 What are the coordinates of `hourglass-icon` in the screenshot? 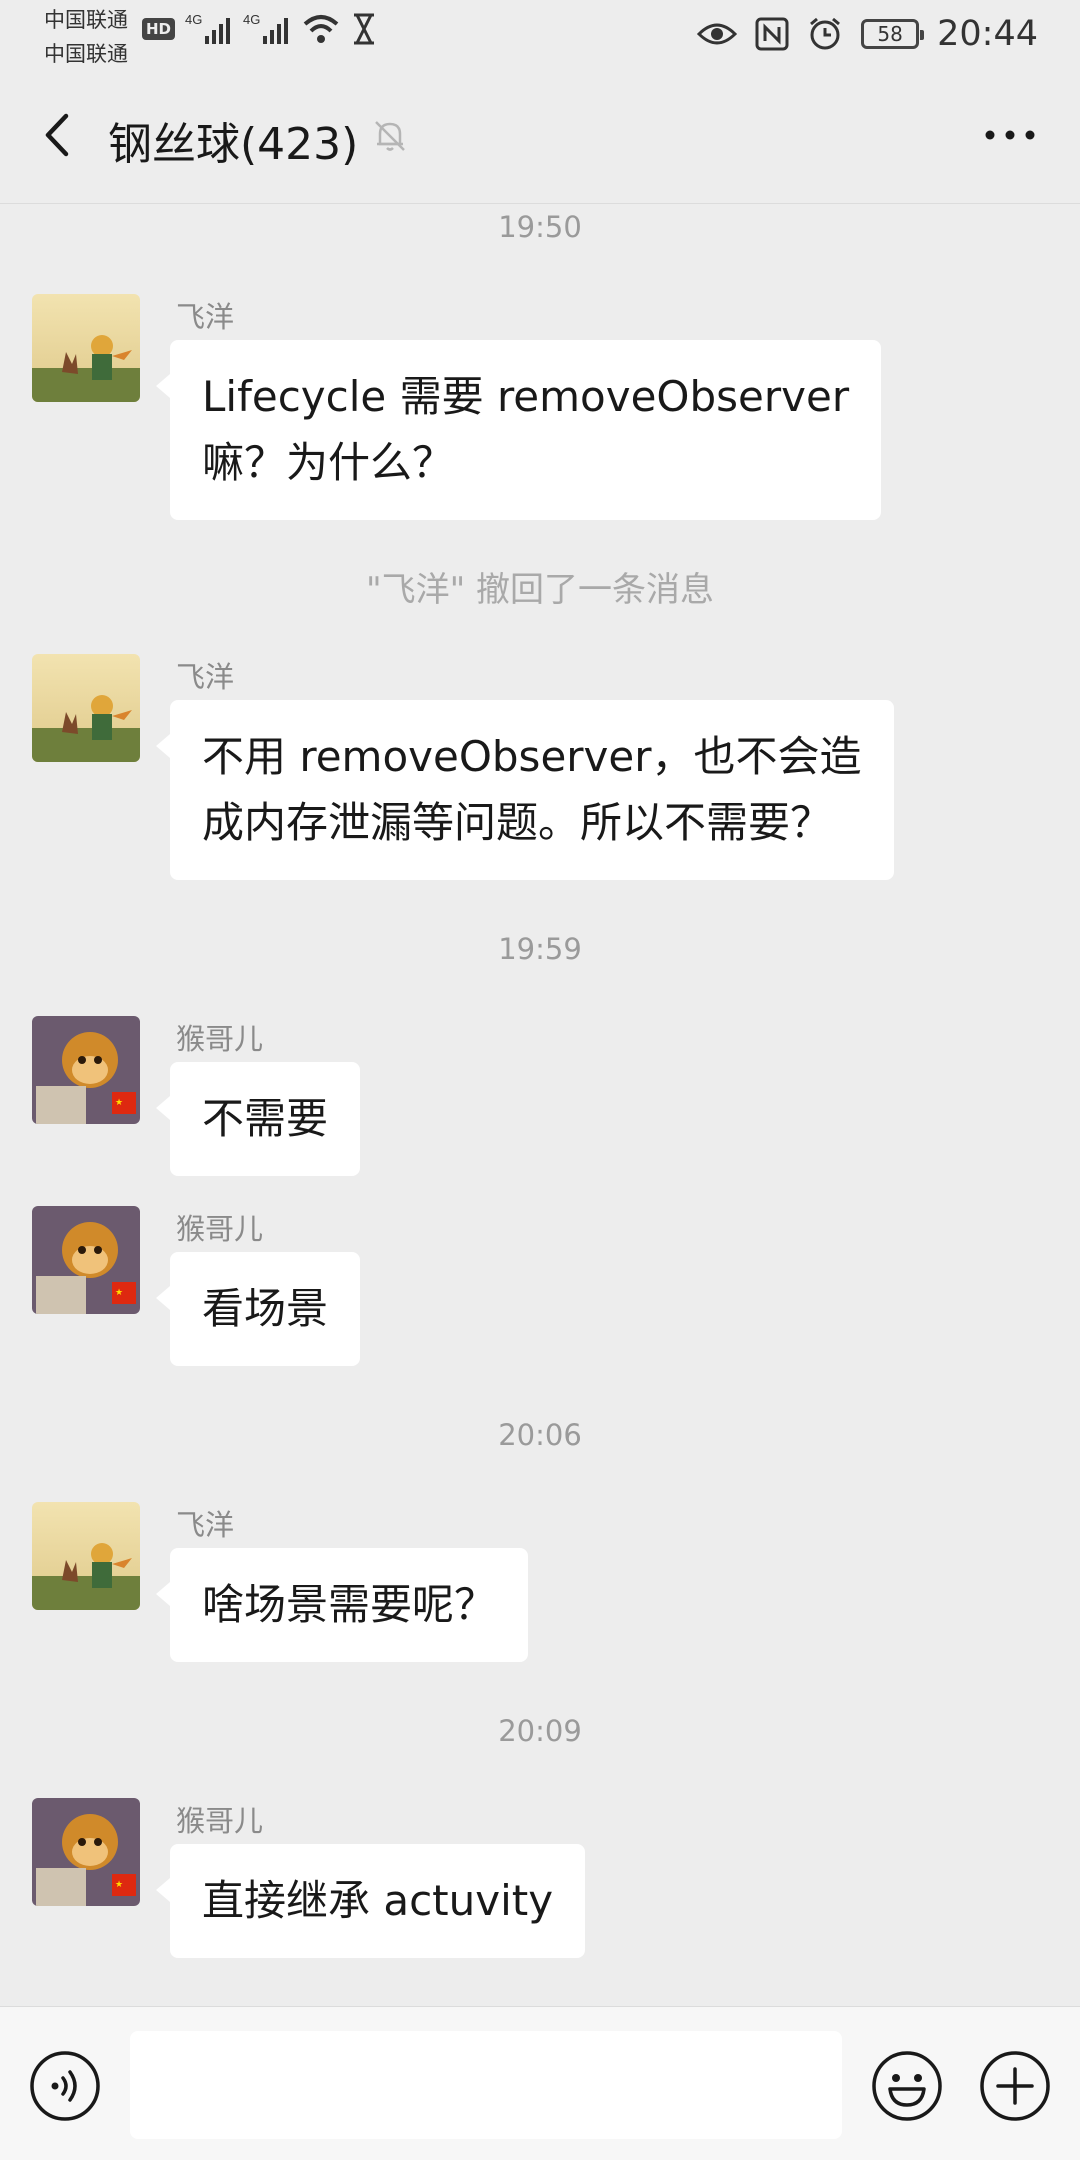 It's located at (364, 29).